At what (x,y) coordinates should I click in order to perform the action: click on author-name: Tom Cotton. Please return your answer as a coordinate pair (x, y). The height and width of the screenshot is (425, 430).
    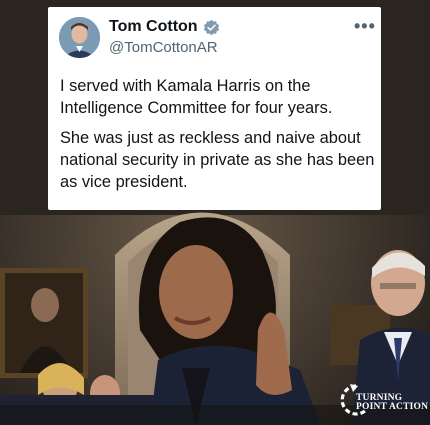
    Looking at the image, I should click on (153, 27).